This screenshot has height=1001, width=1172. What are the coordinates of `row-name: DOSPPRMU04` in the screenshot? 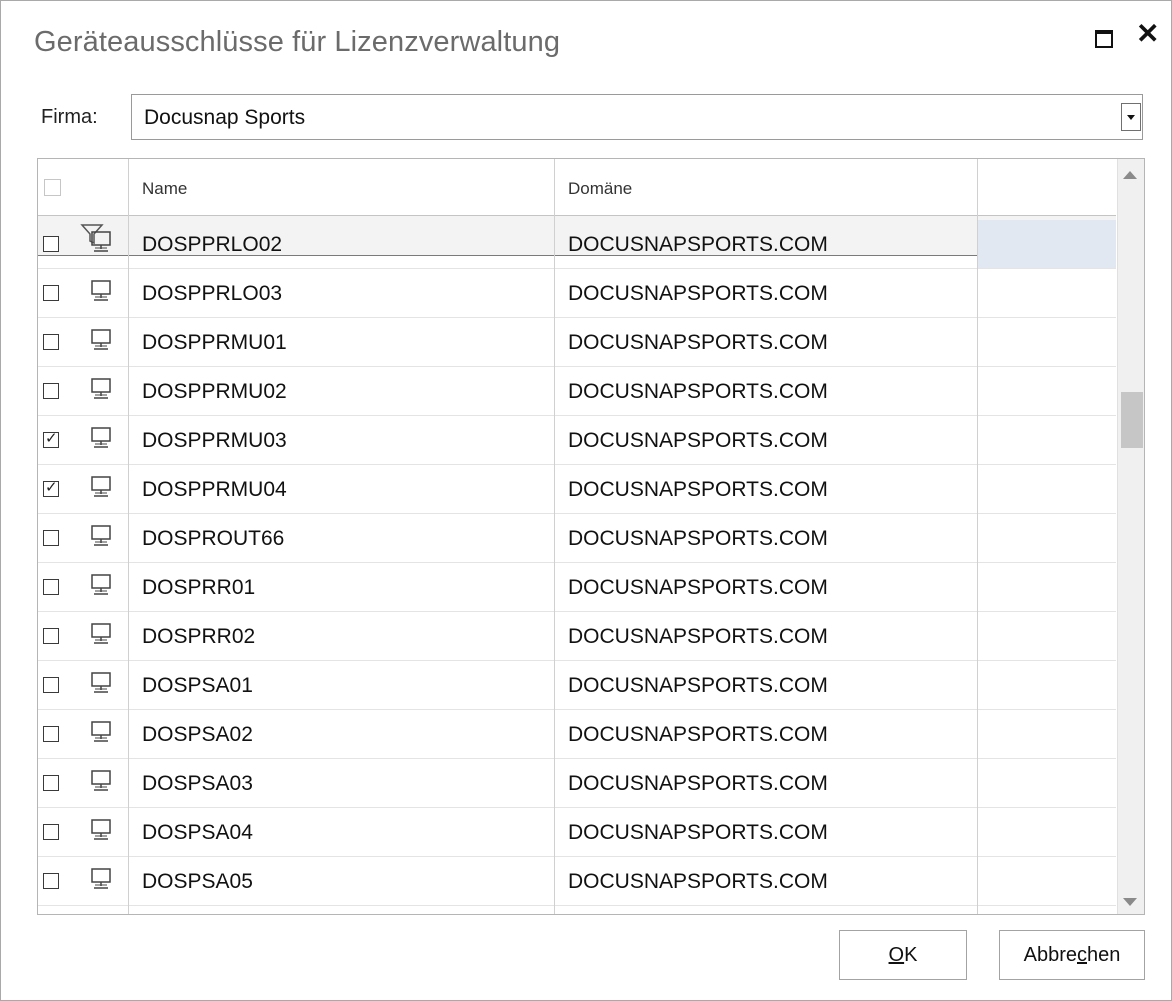 It's located at (214, 489).